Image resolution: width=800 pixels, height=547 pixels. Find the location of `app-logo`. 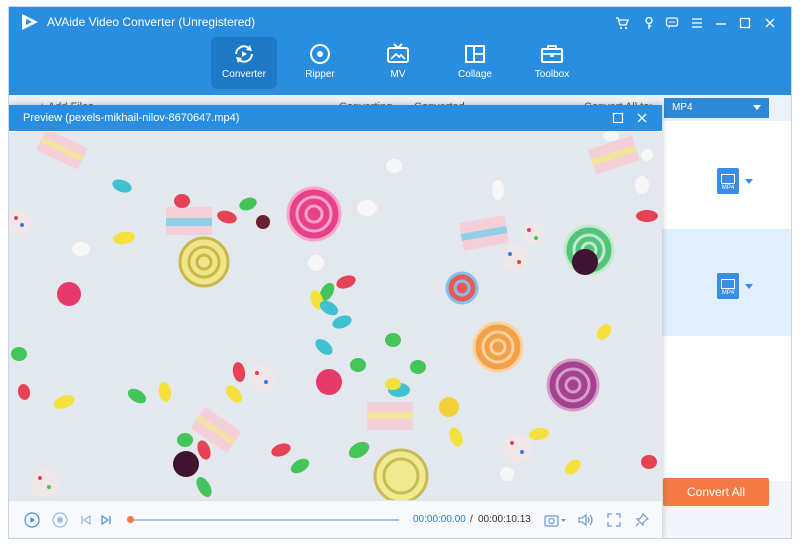

app-logo is located at coordinates (30, 22).